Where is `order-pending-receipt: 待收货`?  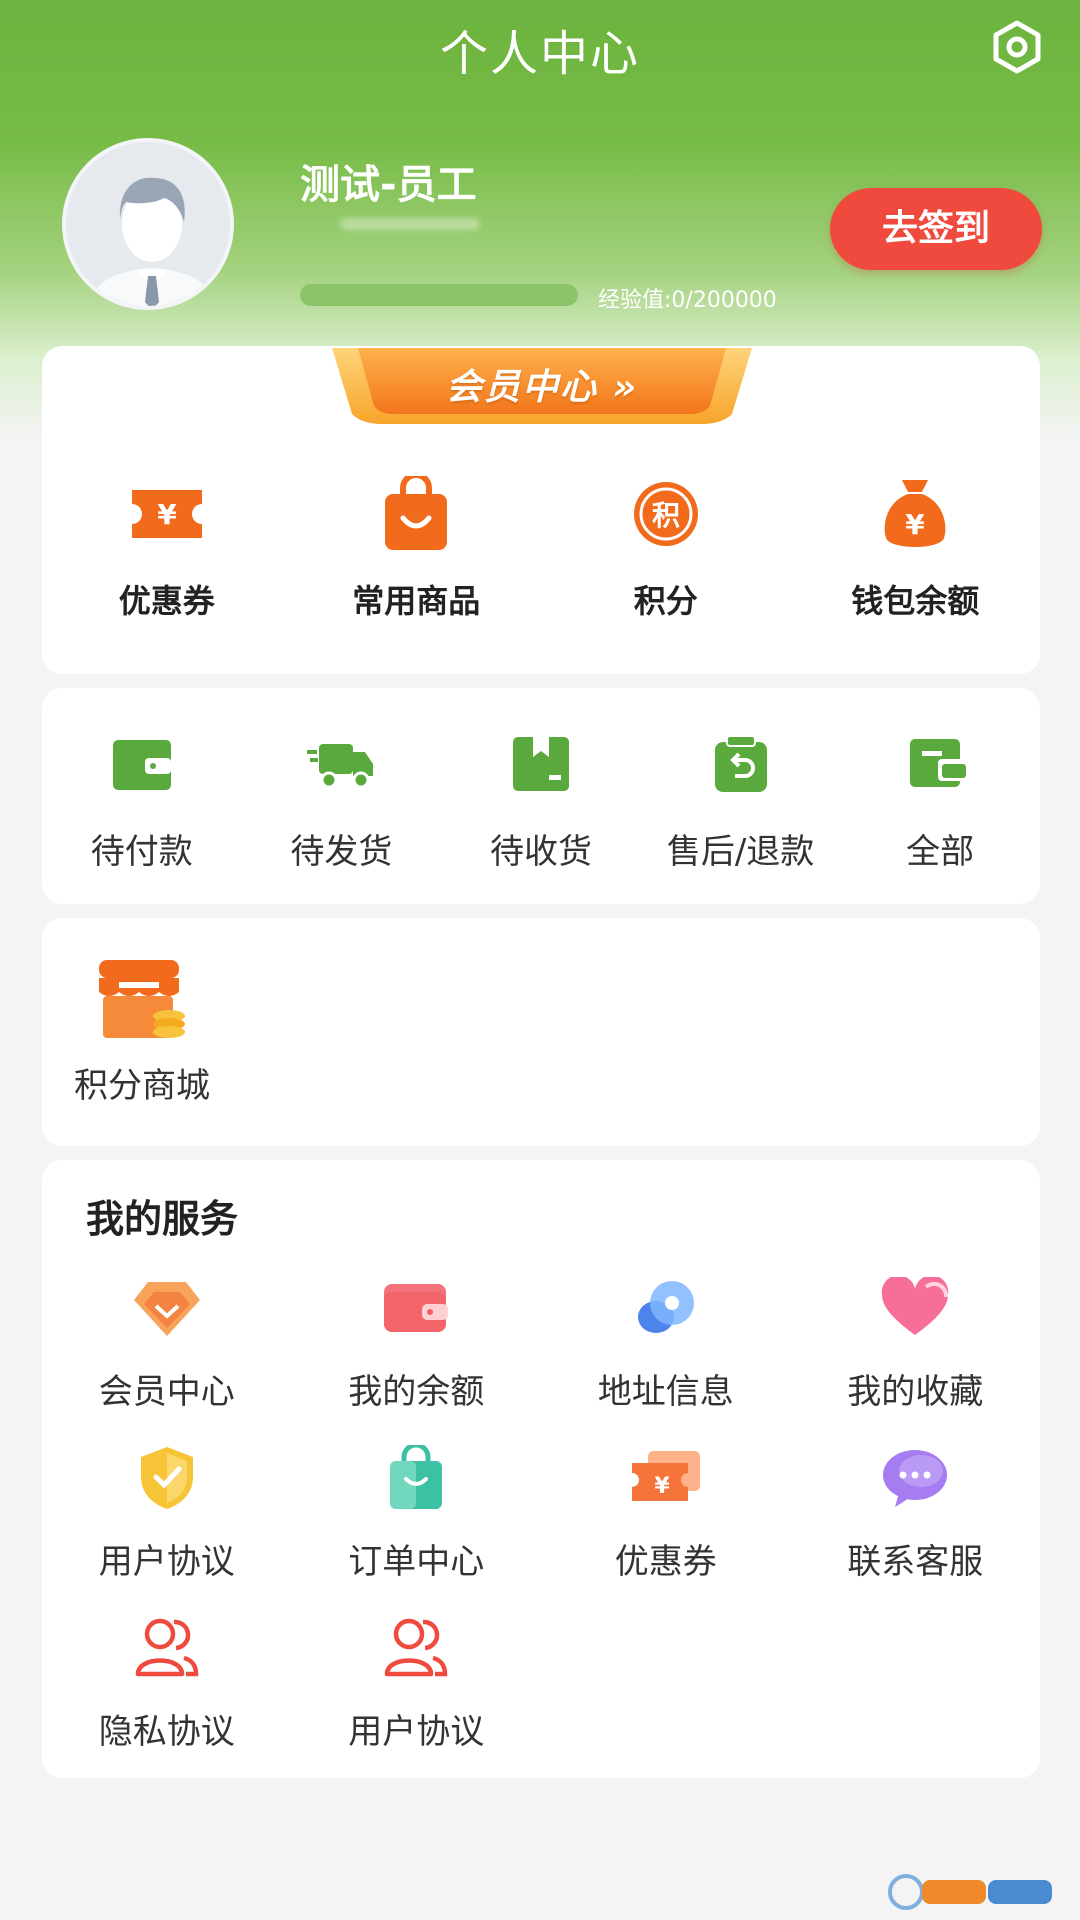 order-pending-receipt: 待收货 is located at coordinates (541, 798).